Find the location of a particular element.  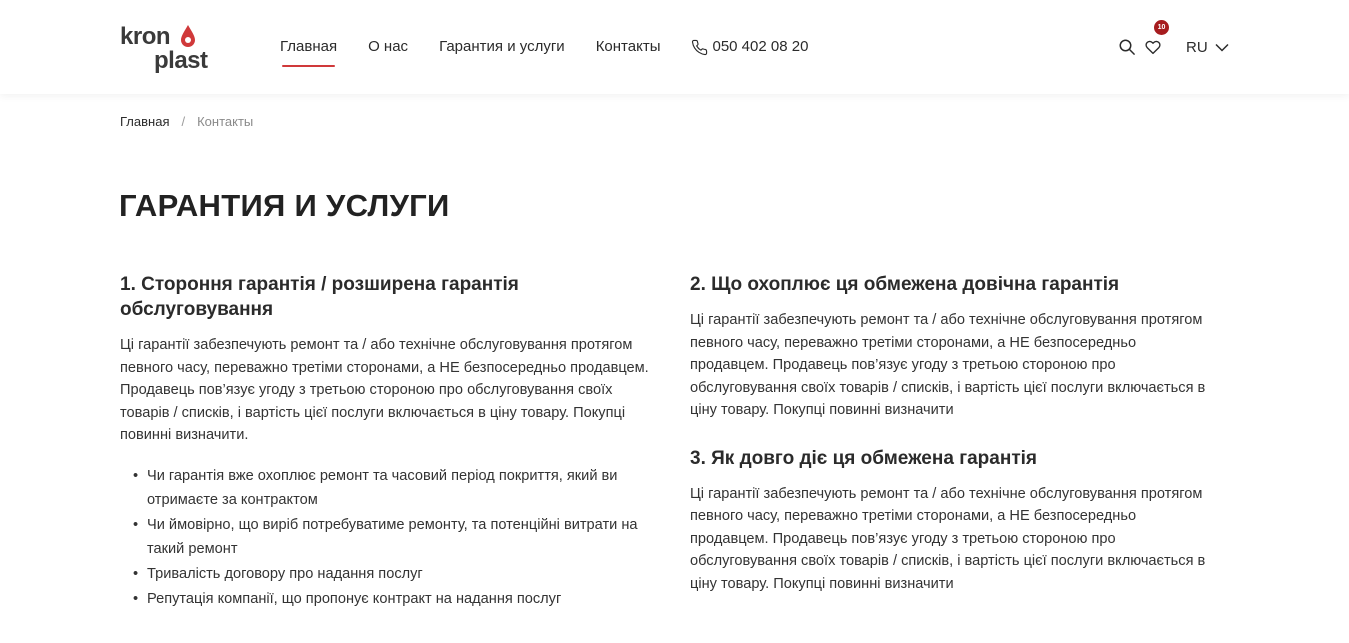

search-button is located at coordinates (1127, 47).